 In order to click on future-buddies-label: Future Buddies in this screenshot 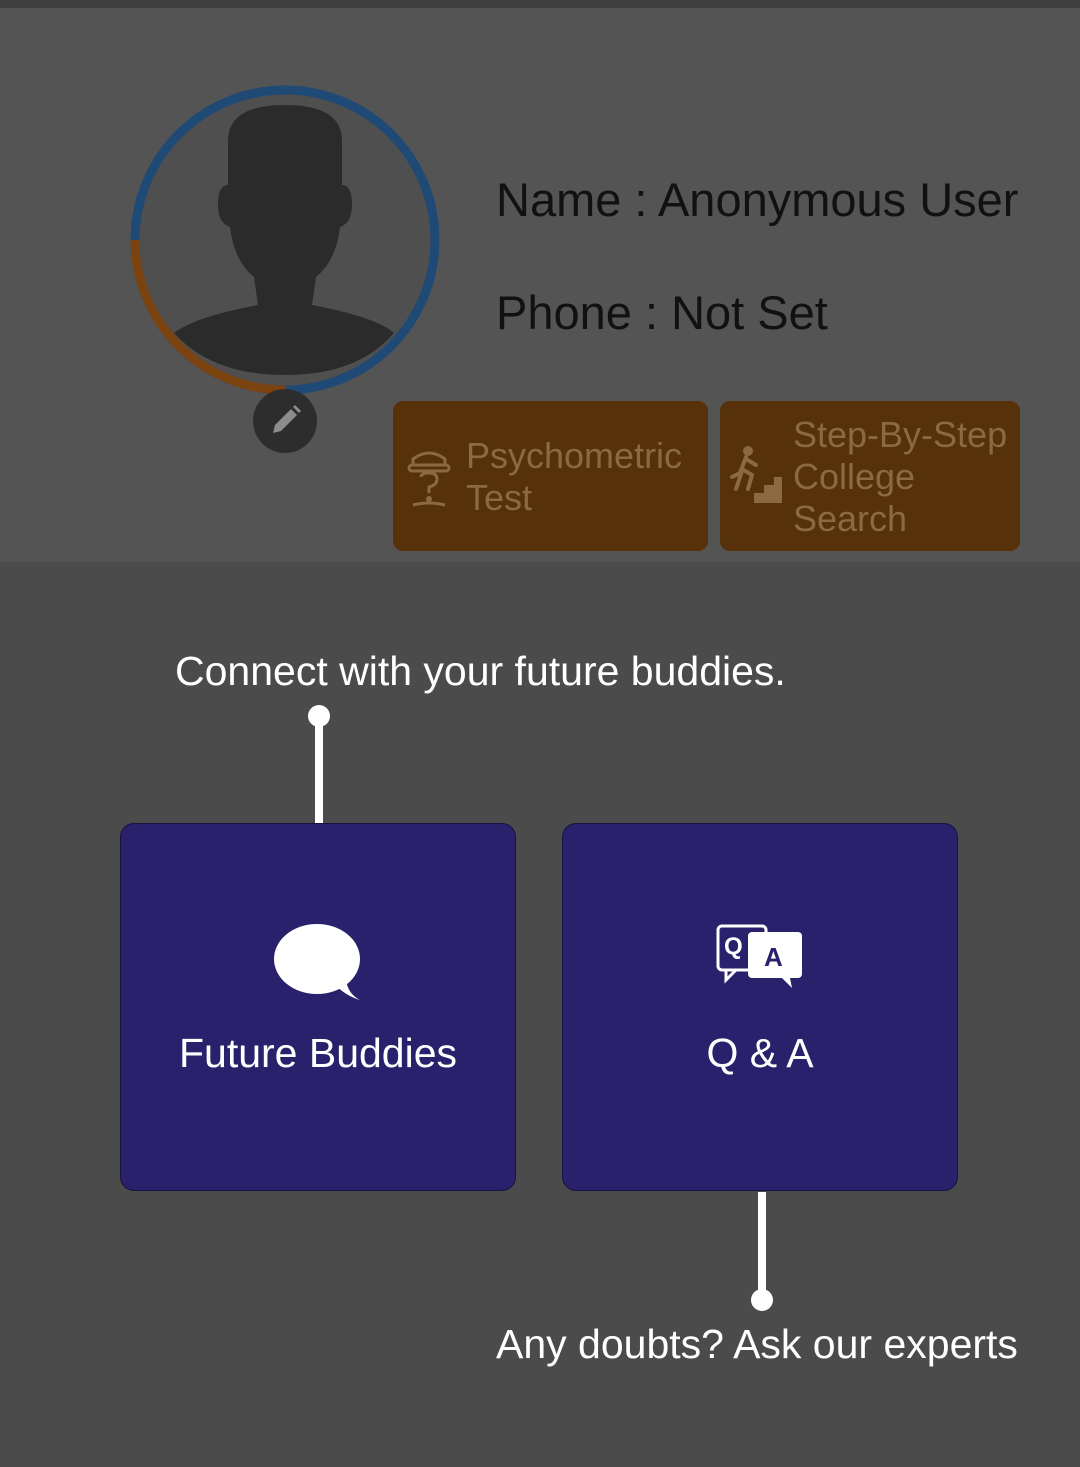, I will do `click(318, 1053)`.